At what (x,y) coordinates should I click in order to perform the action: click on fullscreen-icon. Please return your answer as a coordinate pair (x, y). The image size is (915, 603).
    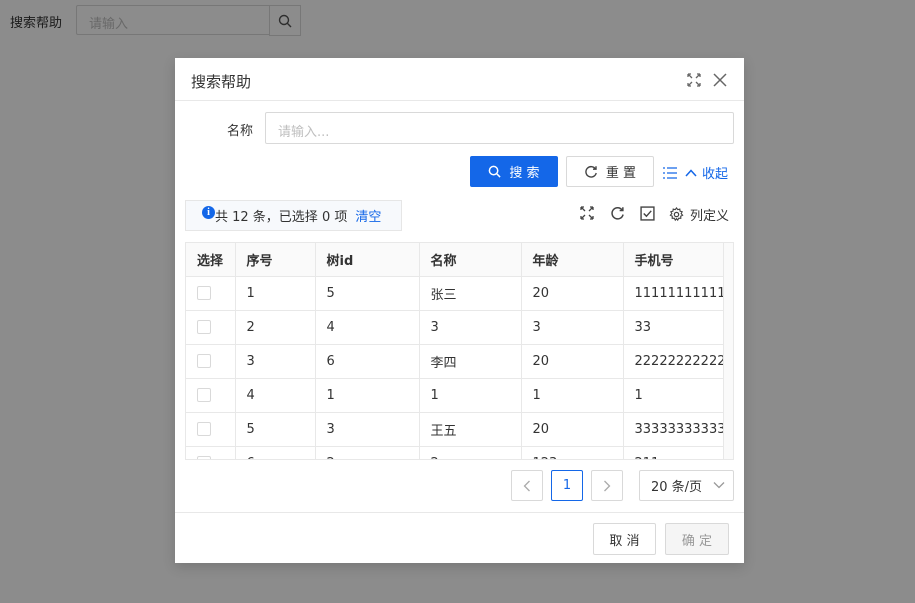
    Looking at the image, I should click on (694, 80).